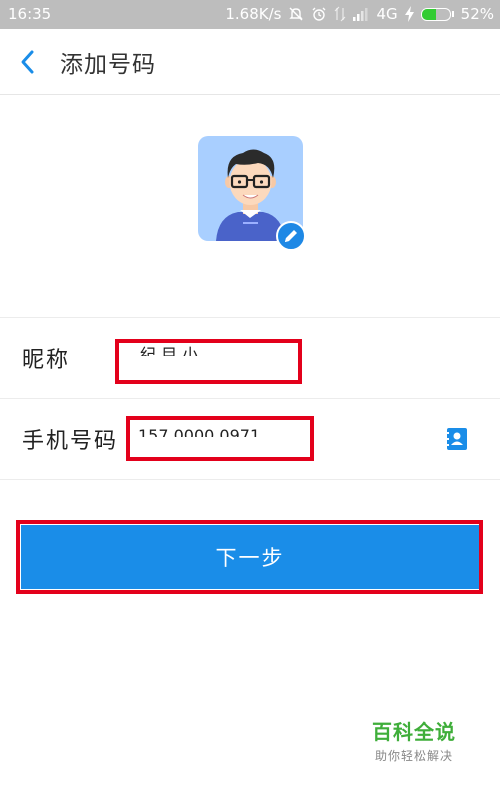  Describe the element at coordinates (409, 14) in the screenshot. I see `charging-icon` at that location.